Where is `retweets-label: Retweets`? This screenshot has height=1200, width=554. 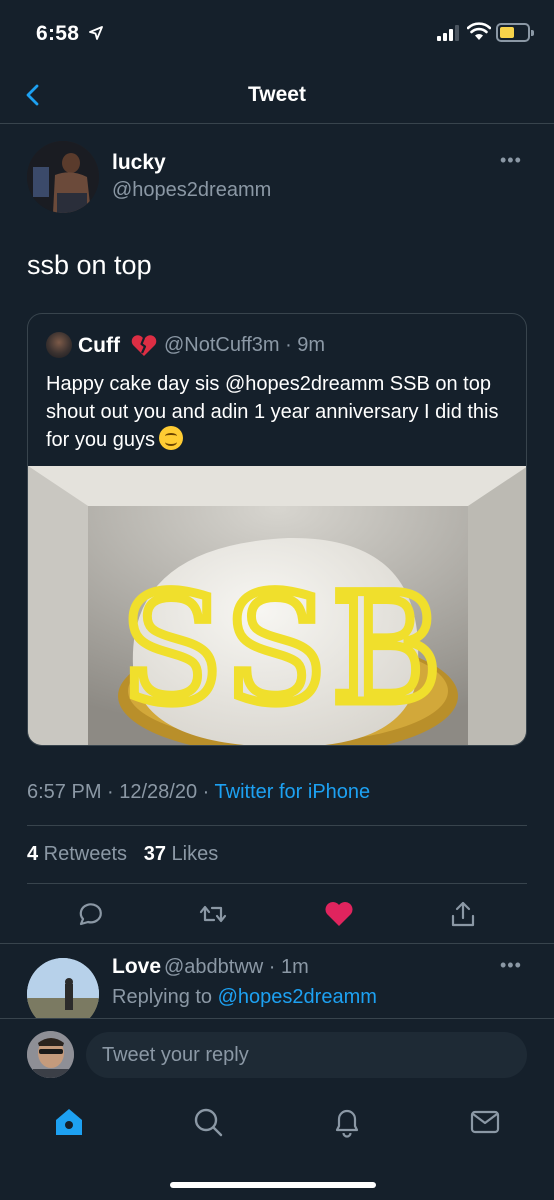
retweets-label: Retweets is located at coordinates (83, 854).